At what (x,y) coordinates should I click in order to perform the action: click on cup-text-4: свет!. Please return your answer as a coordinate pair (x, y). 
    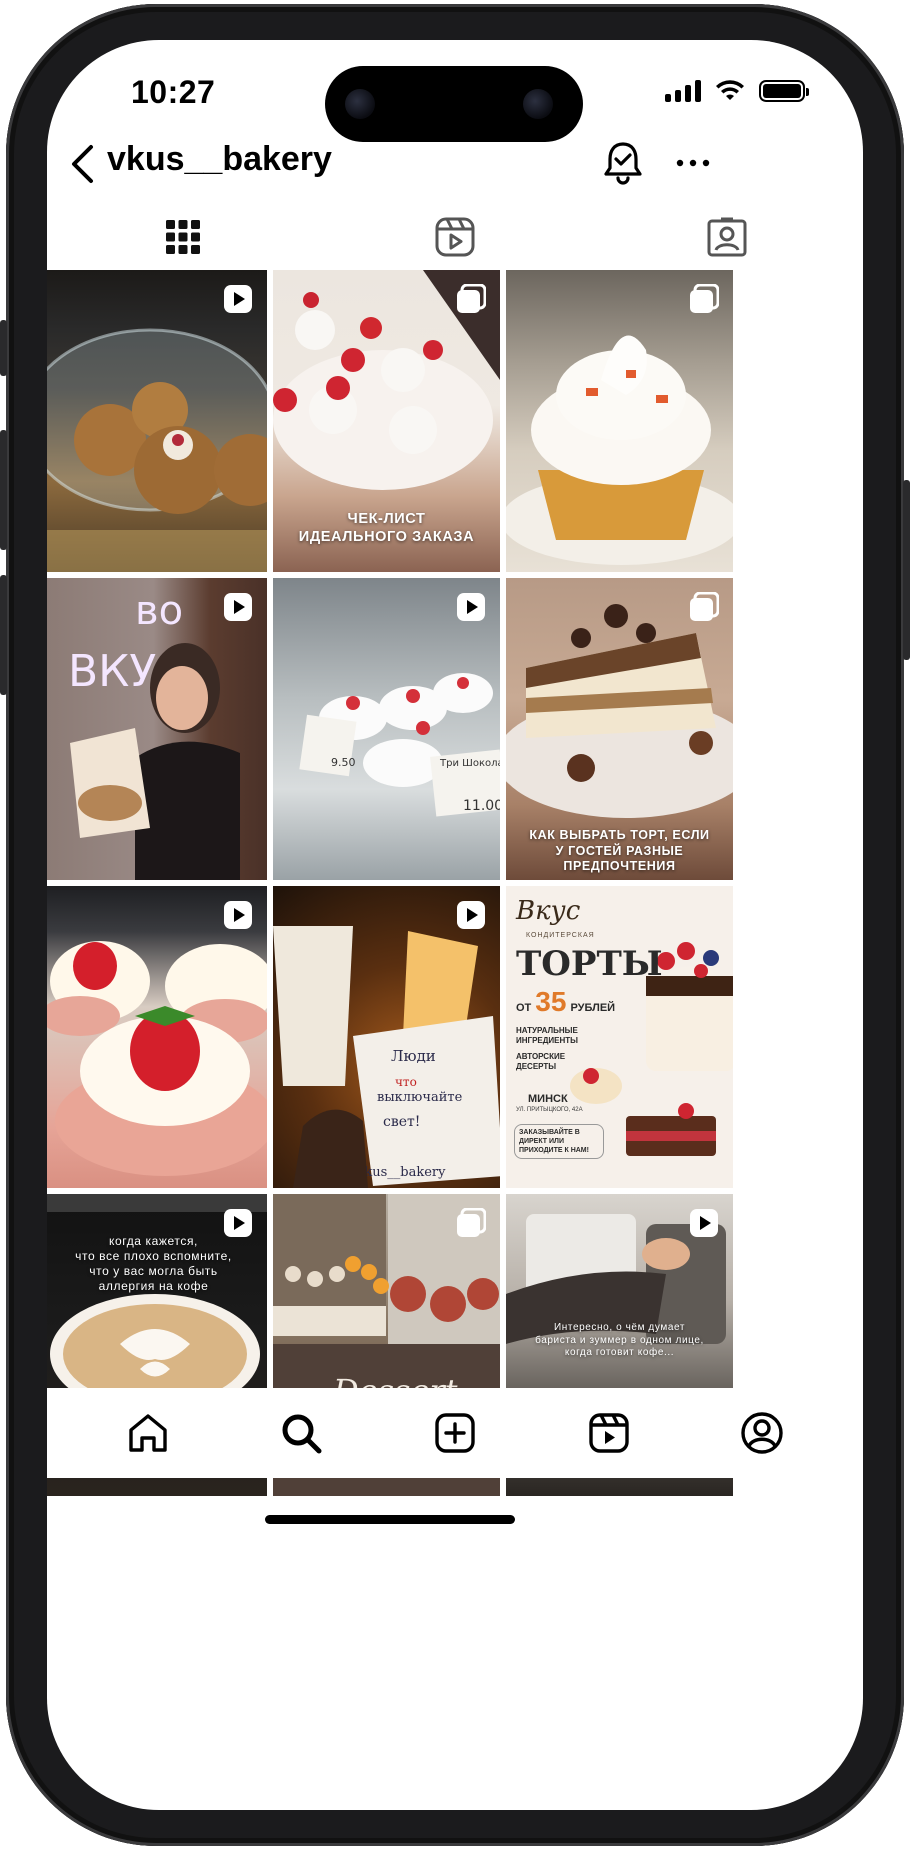
    Looking at the image, I should click on (401, 1122).